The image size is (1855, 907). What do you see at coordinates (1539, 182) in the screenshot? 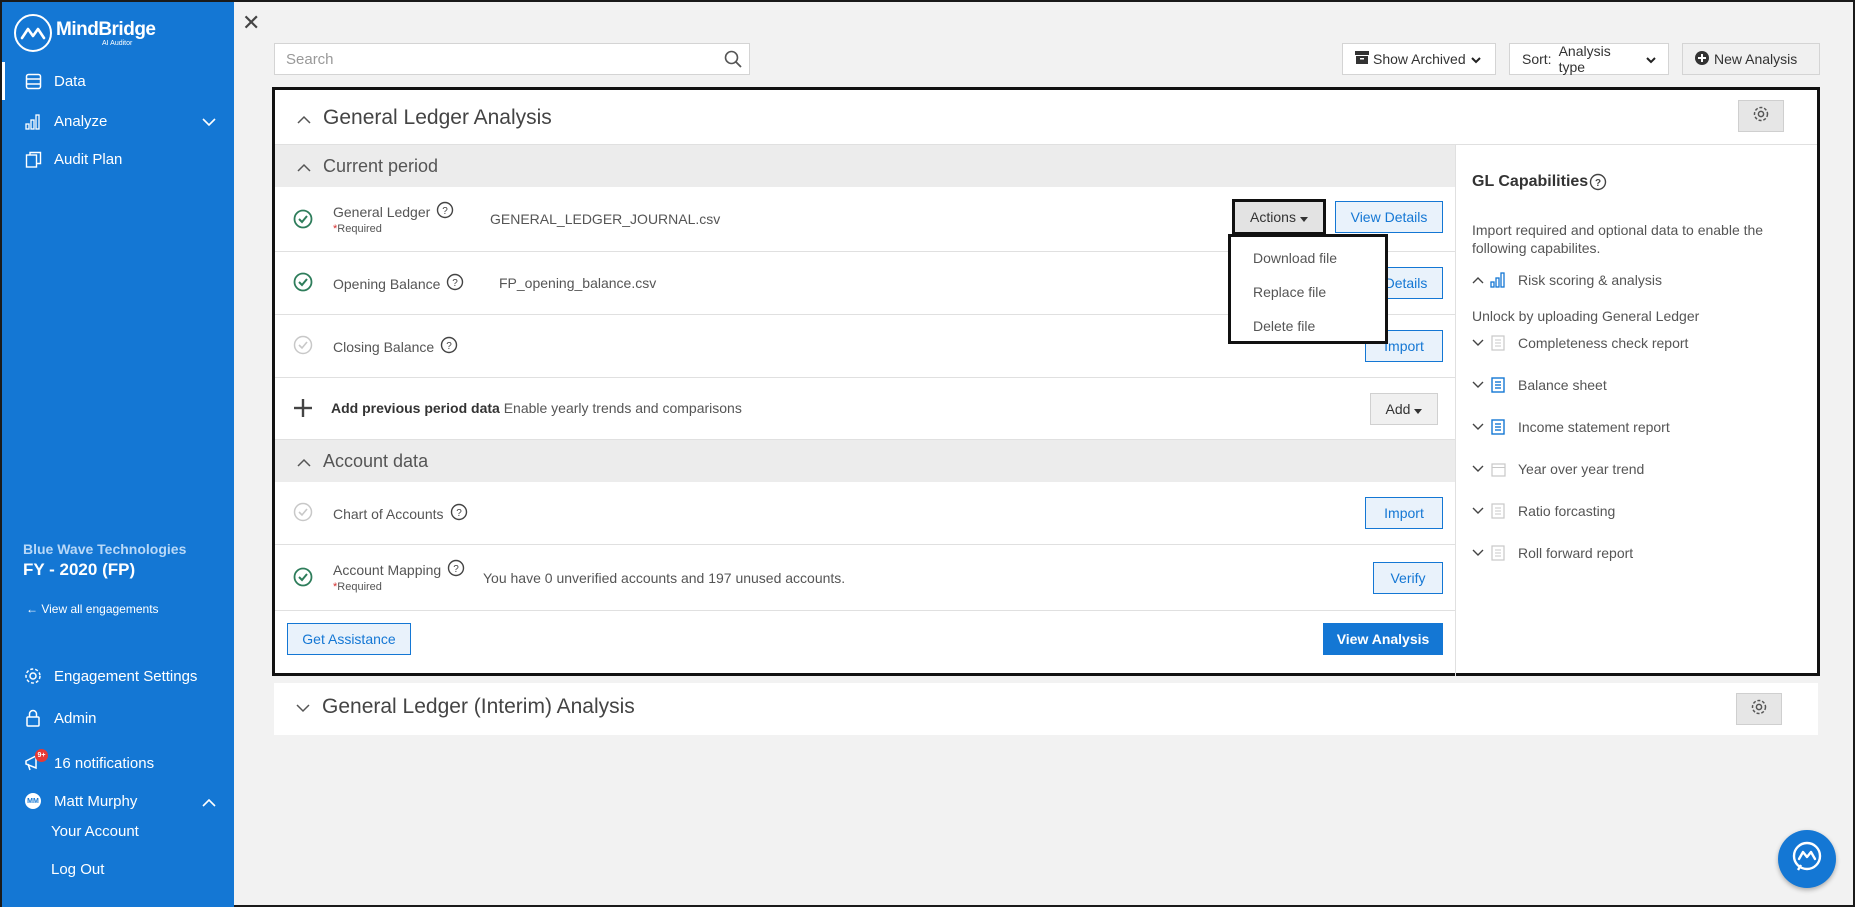
I see `gl-capabilities-title: GL Capabilities ?` at bounding box center [1539, 182].